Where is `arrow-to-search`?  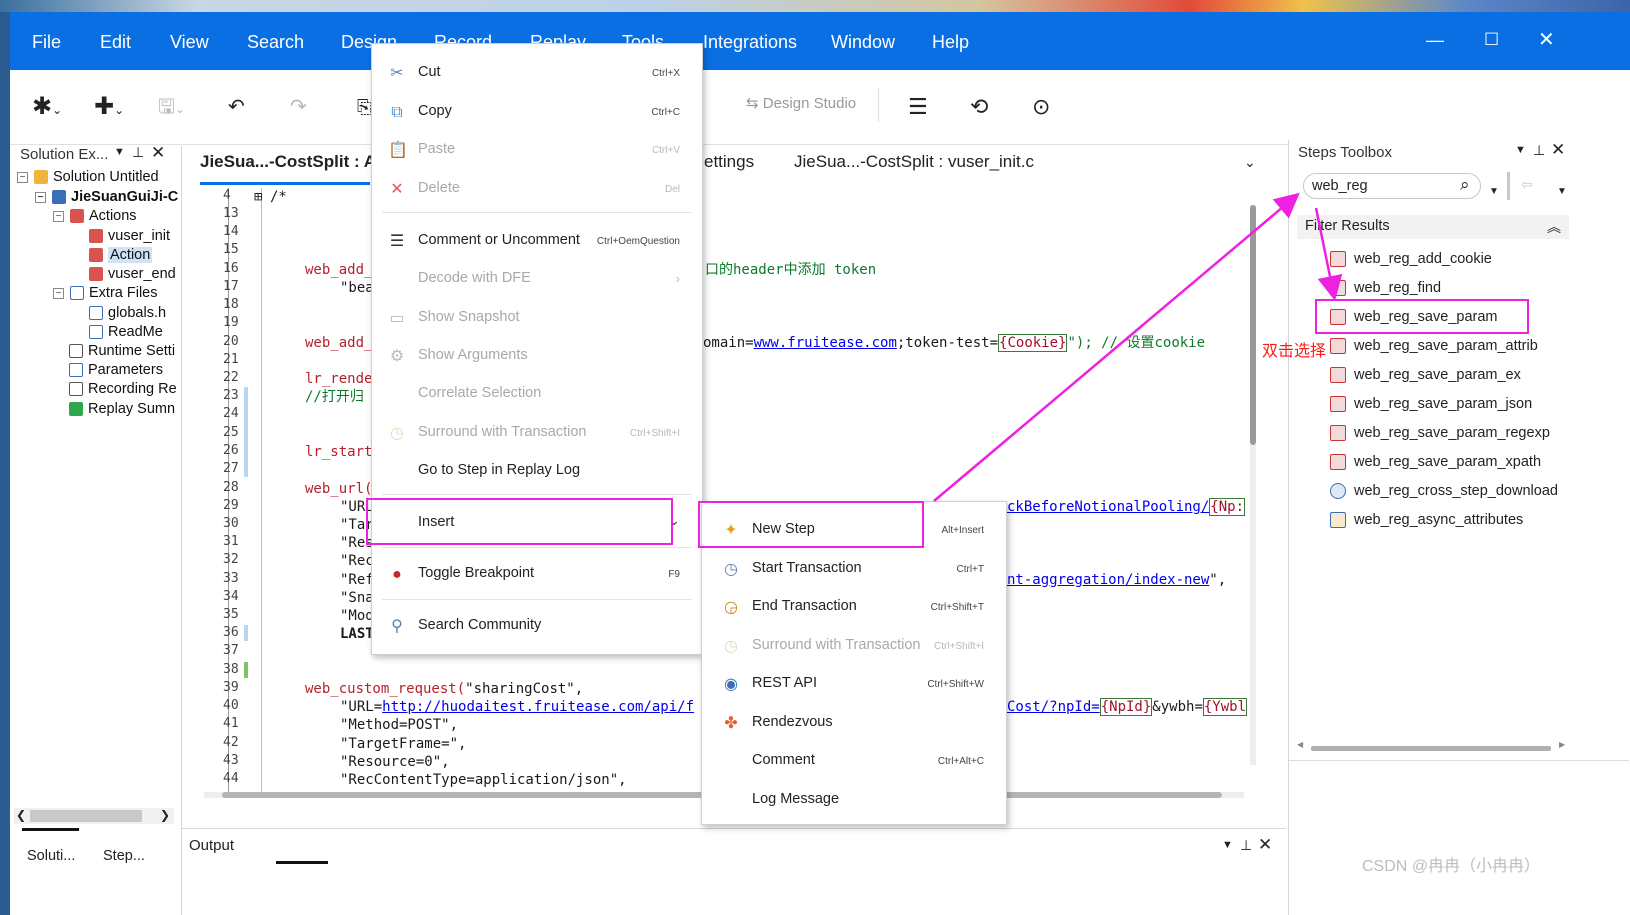 arrow-to-search is located at coordinates (1116, 347).